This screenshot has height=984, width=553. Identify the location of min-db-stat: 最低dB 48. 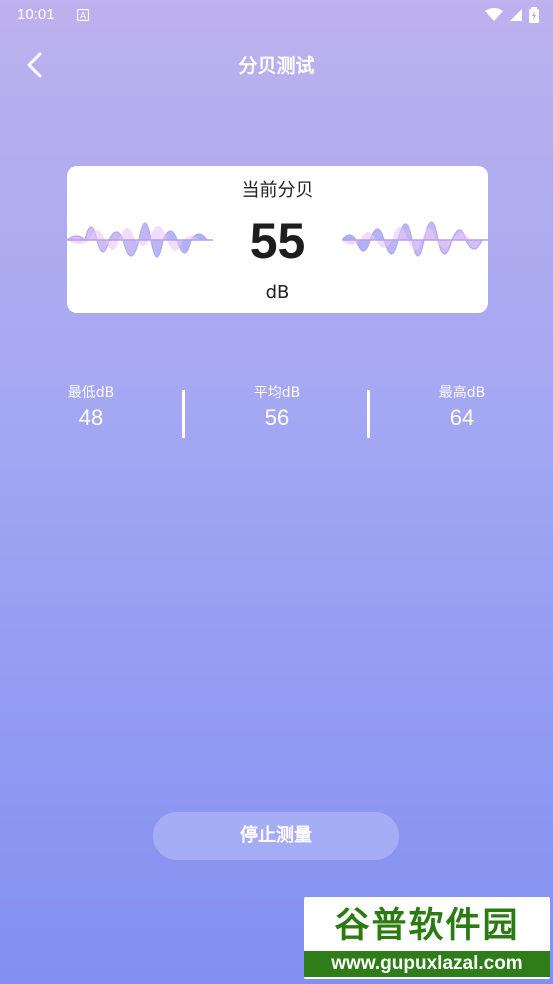
(91, 406).